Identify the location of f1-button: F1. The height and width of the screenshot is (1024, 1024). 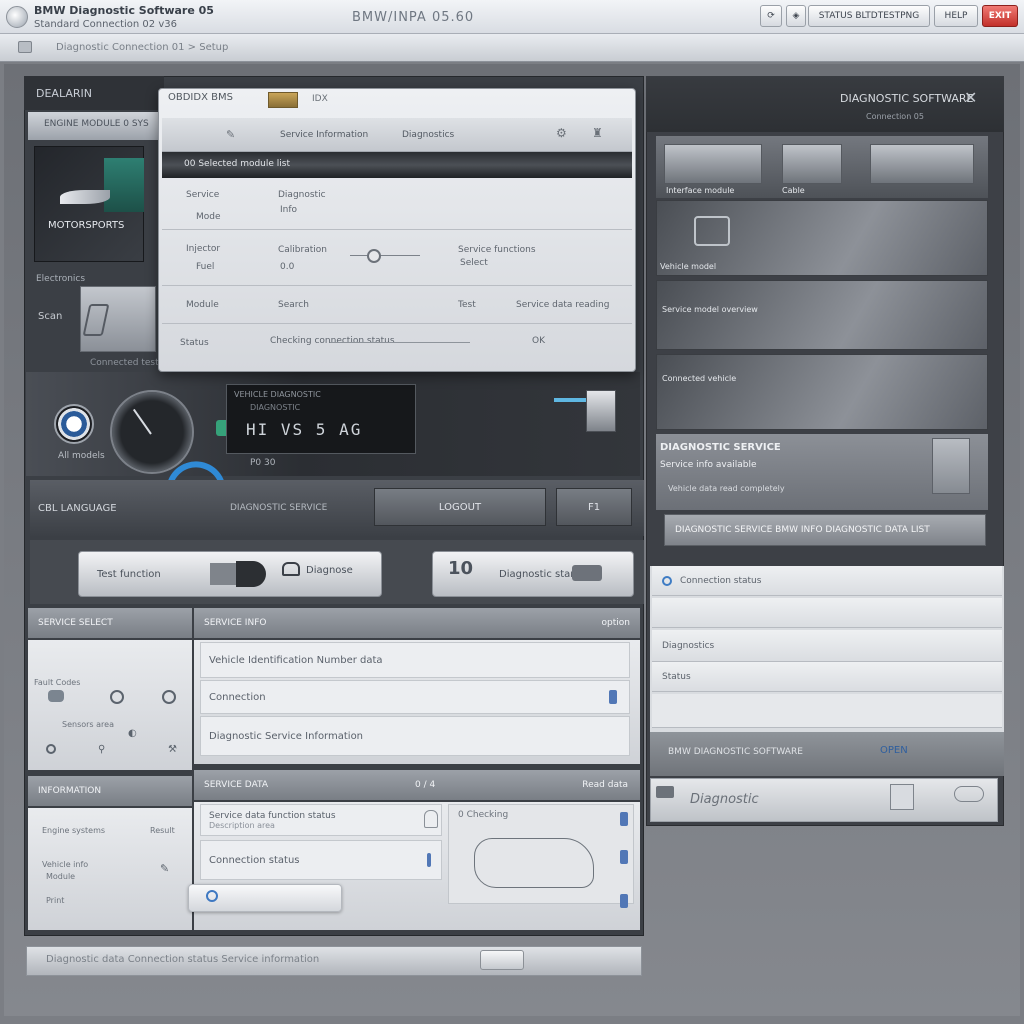
(594, 507).